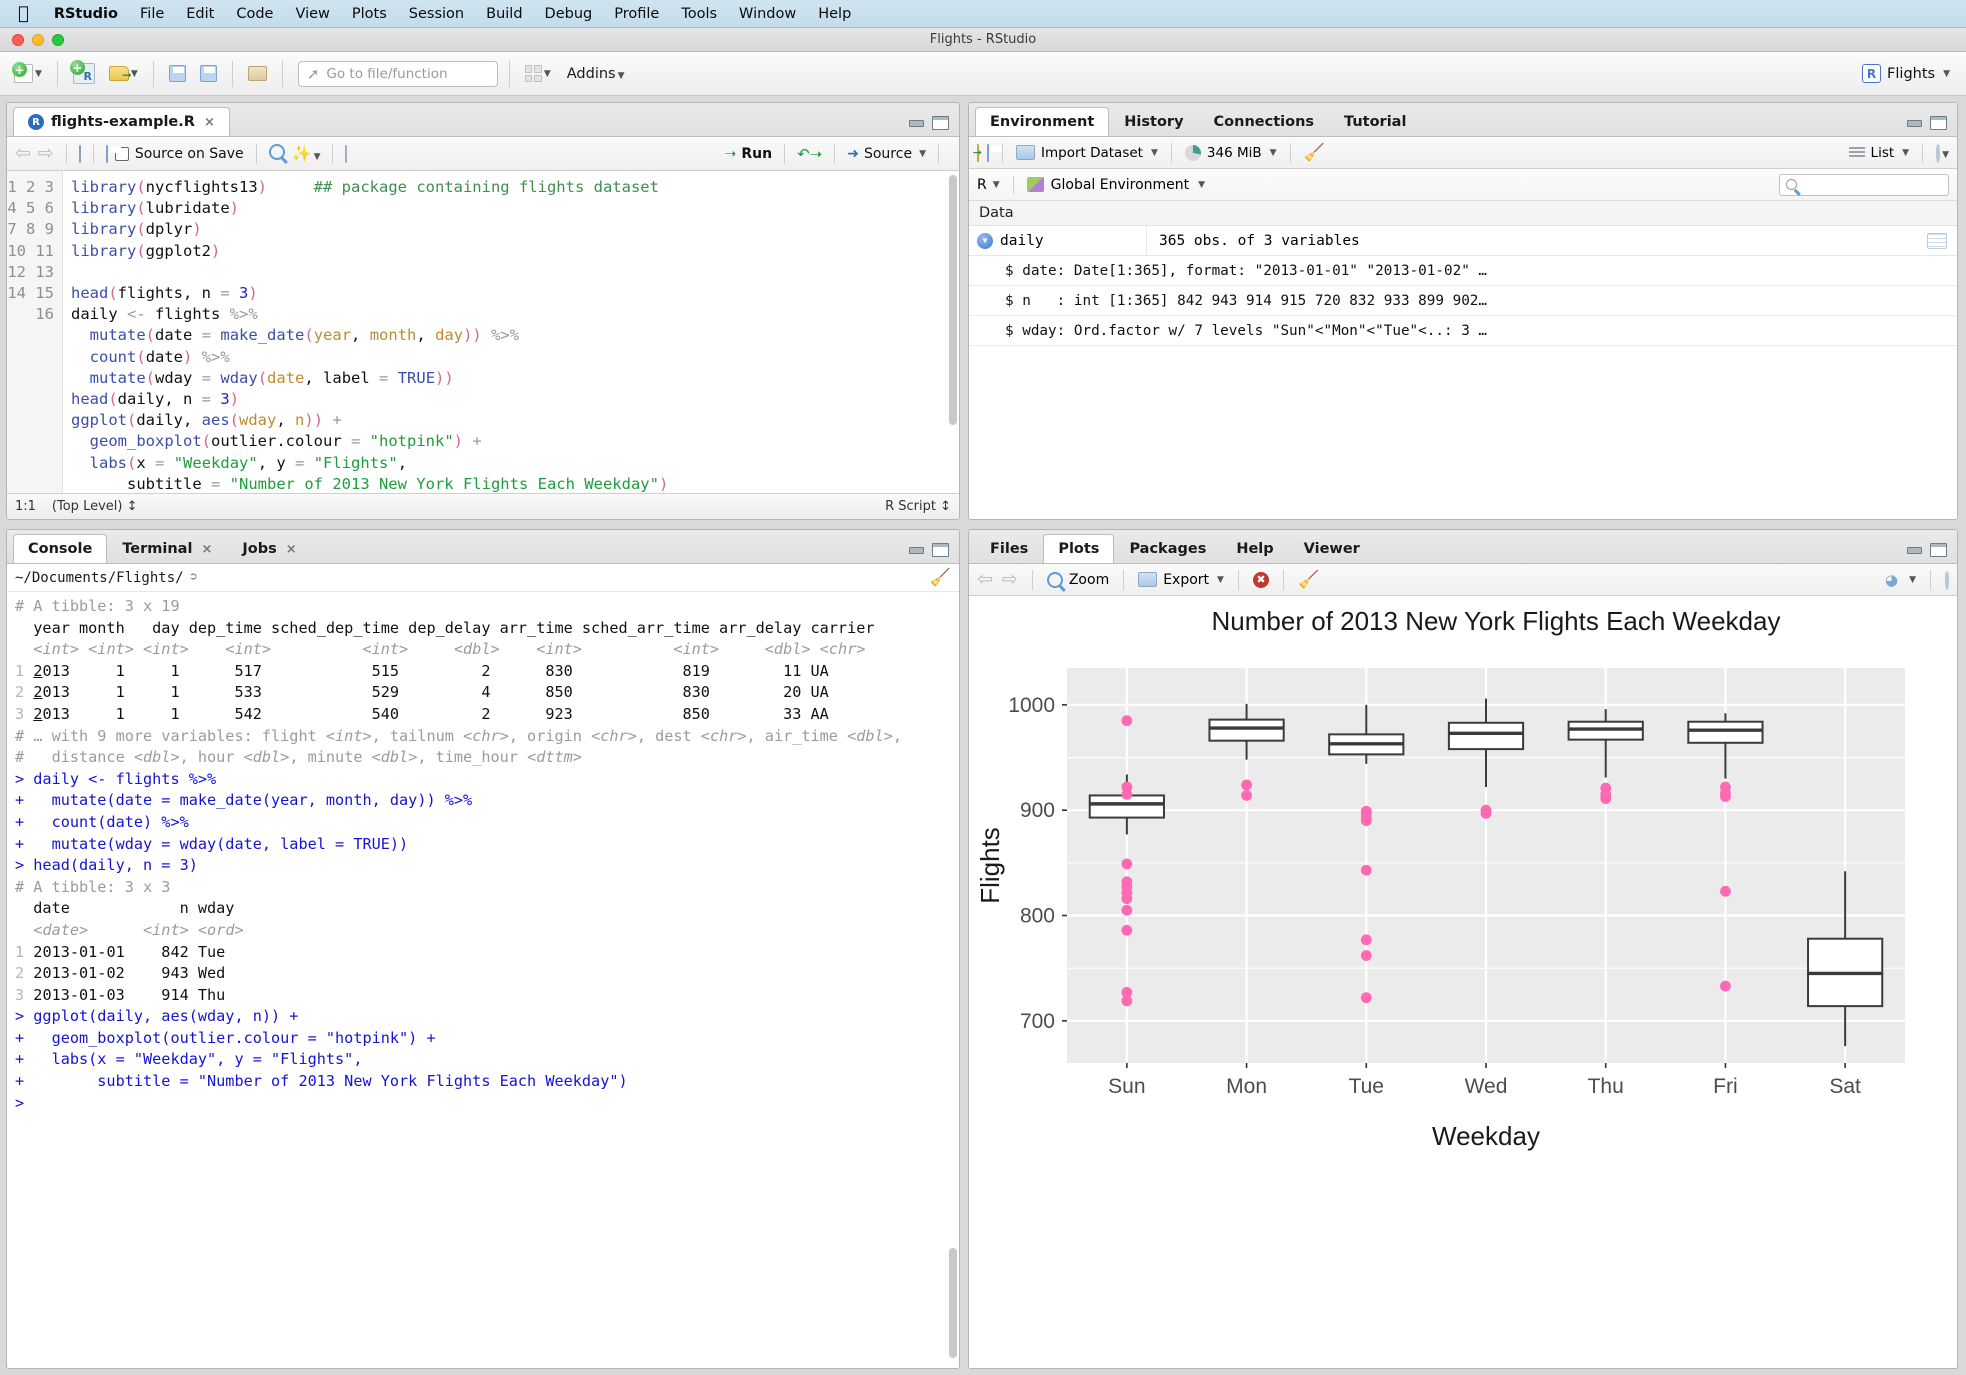 This screenshot has height=1375, width=1966. What do you see at coordinates (276, 153) in the screenshot?
I see `find-replace-icon` at bounding box center [276, 153].